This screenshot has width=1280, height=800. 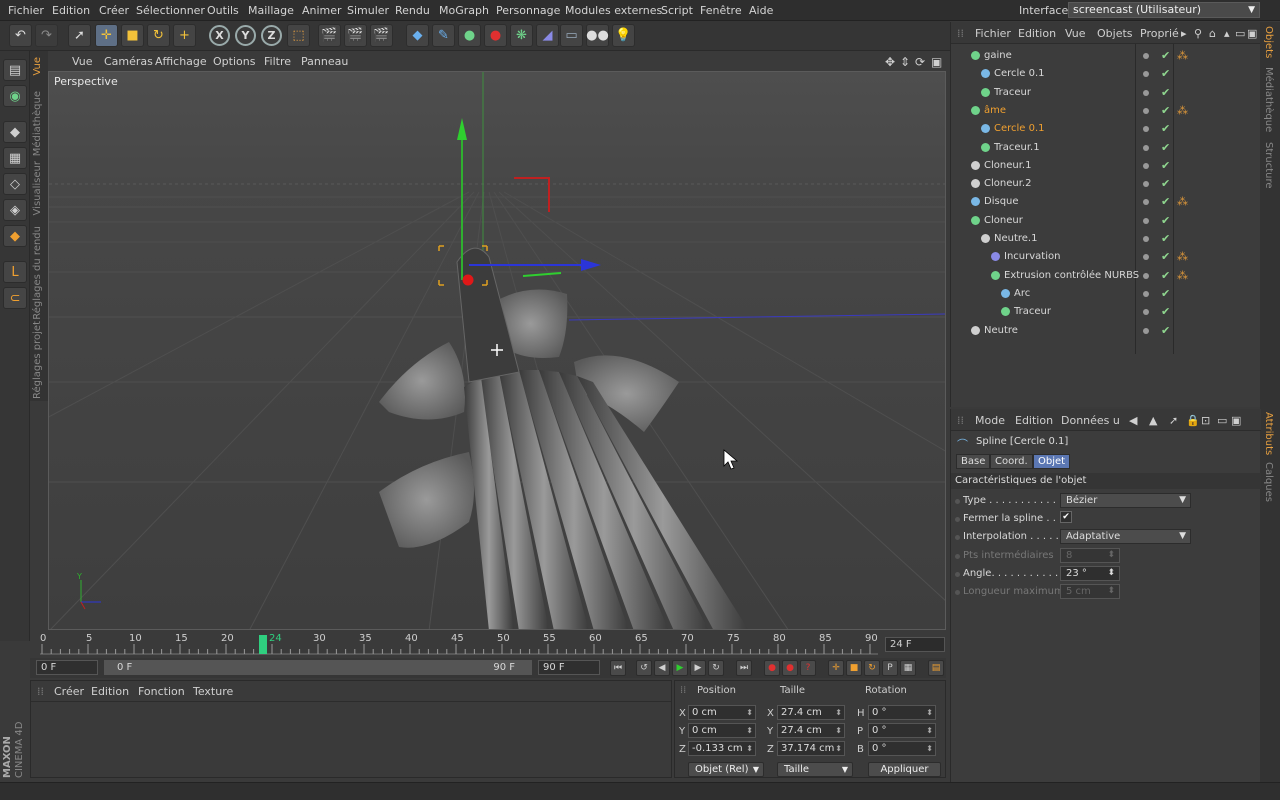 What do you see at coordinates (1106, 56) in the screenshot?
I see `object-row: gaine ✔ ⁂` at bounding box center [1106, 56].